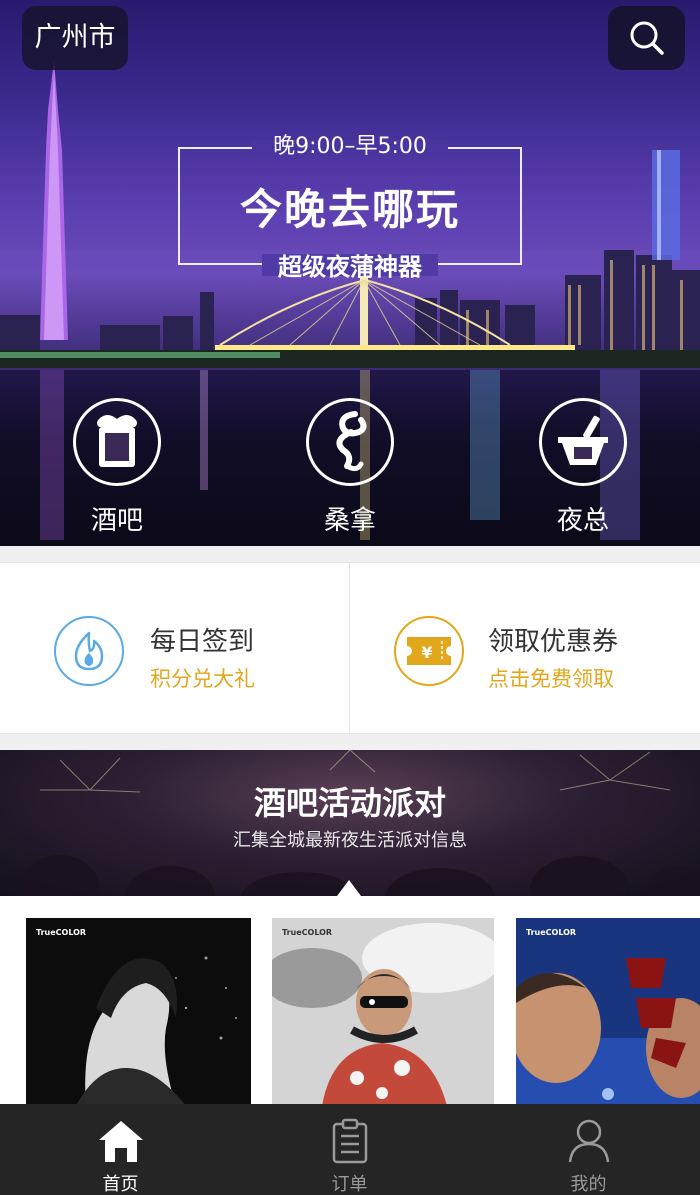 The width and height of the screenshot is (700, 1195). I want to click on daily-checkin-card: 每日签到 积分兑大礼, so click(174, 649).